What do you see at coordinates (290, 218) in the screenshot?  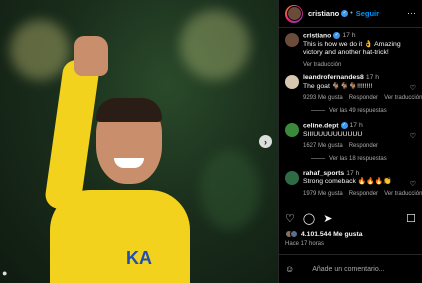 I see `like-heart-icon: ♡` at bounding box center [290, 218].